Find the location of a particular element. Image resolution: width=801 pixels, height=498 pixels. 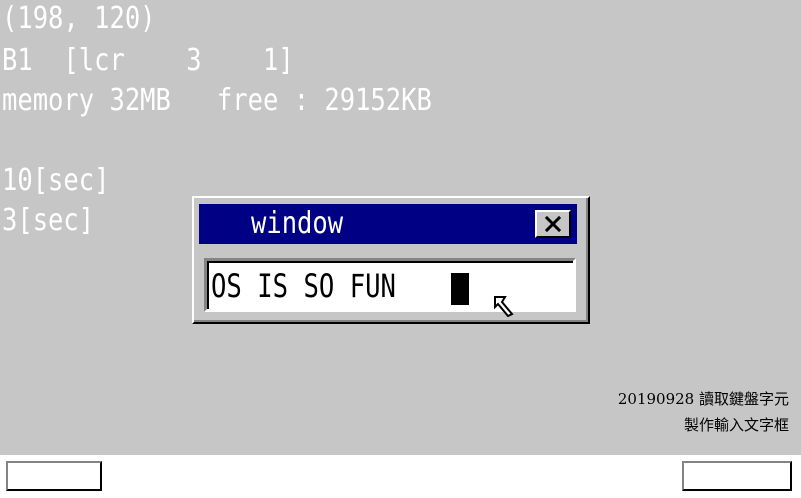

text-caret is located at coordinates (460, 289).